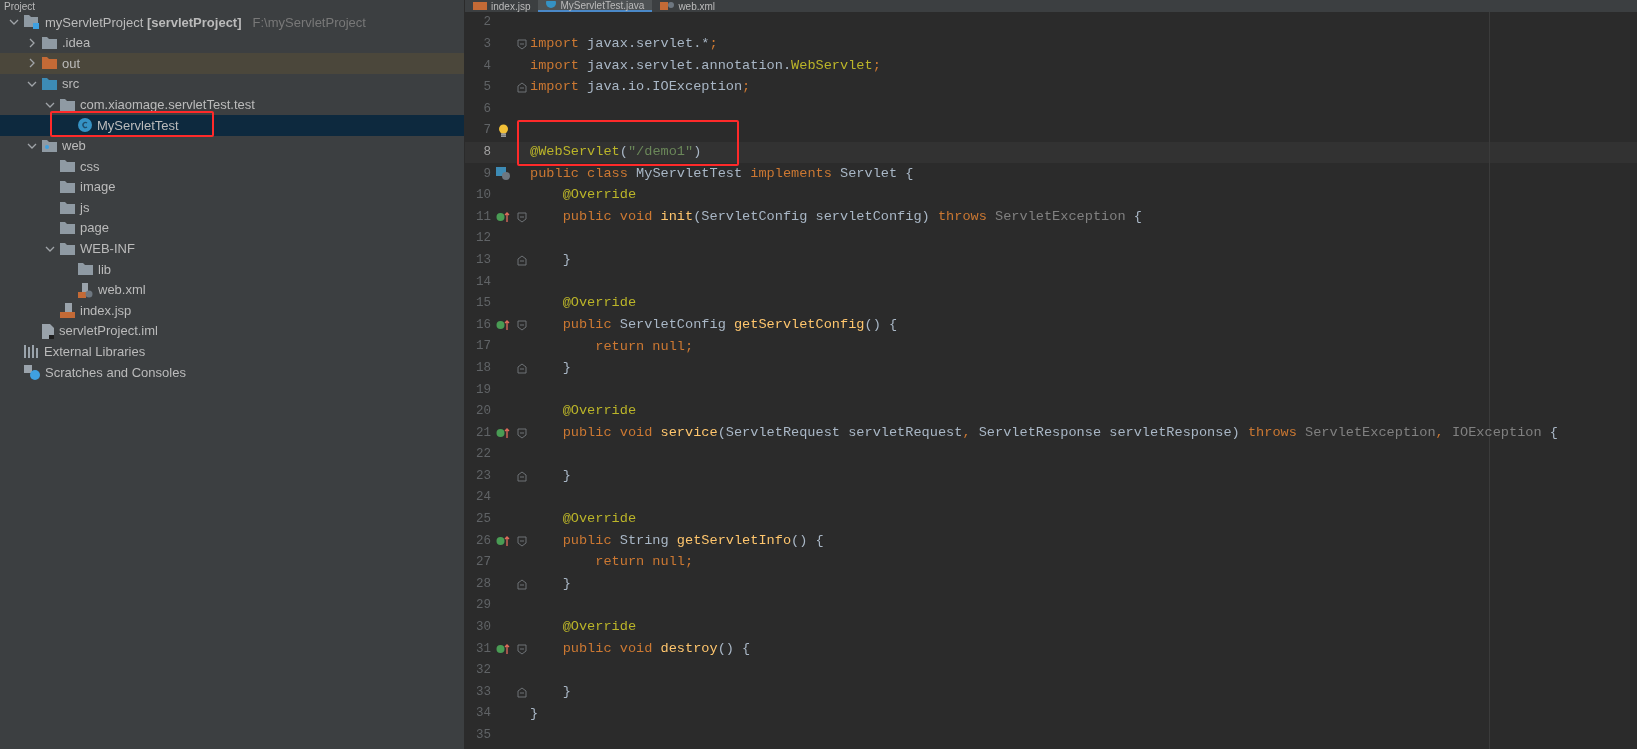  What do you see at coordinates (232, 269) in the screenshot?
I see `tree-item: lib` at bounding box center [232, 269].